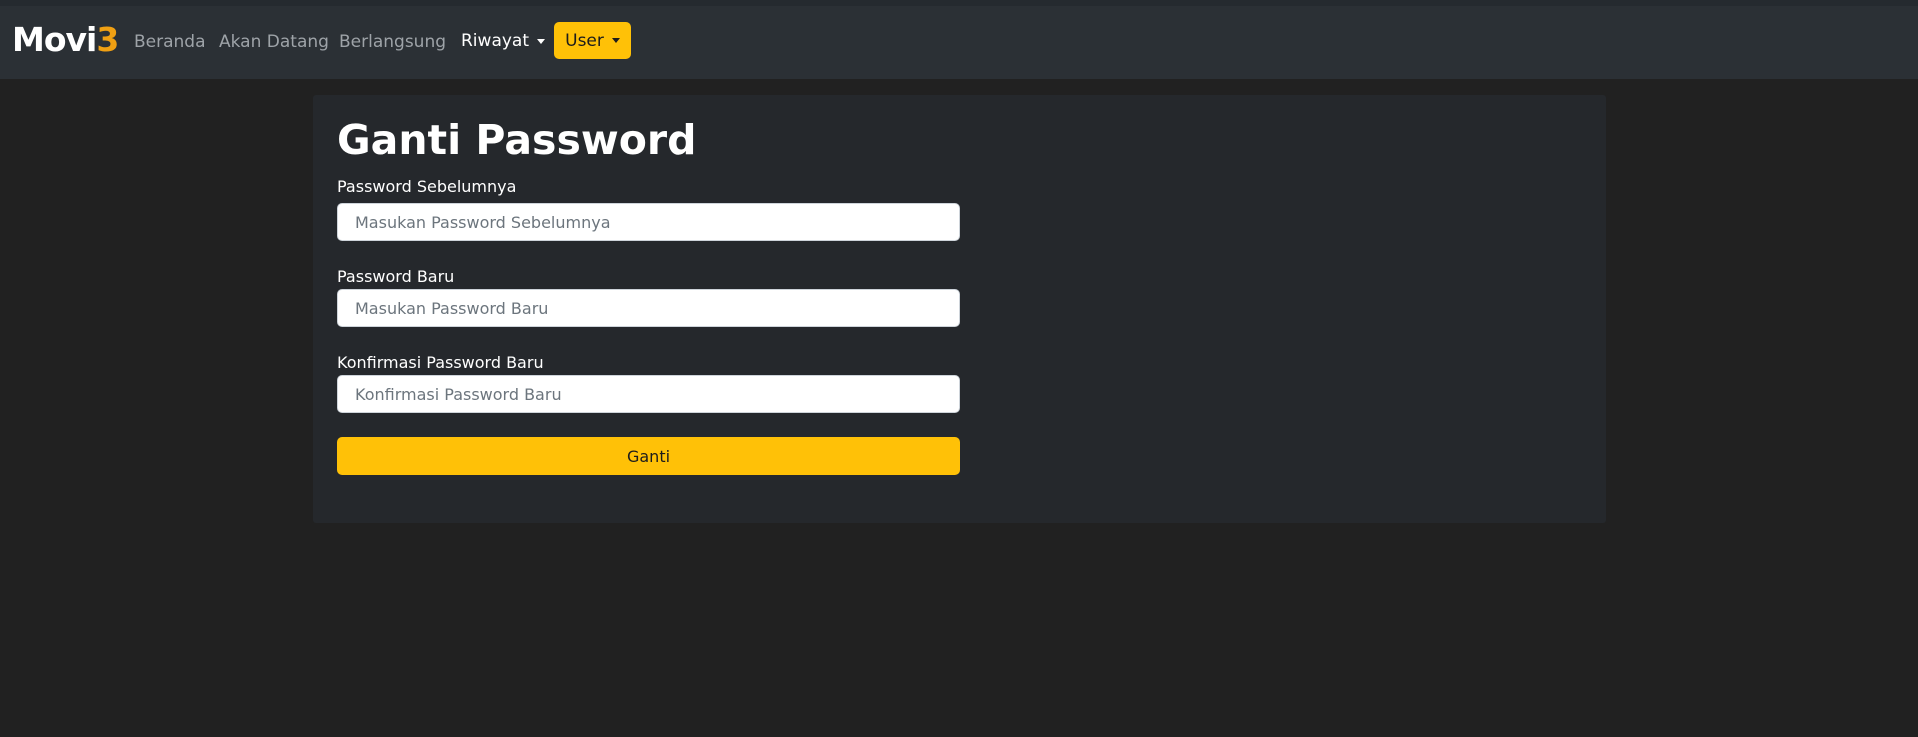 Image resolution: width=1918 pixels, height=737 pixels. What do you see at coordinates (648, 308) in the screenshot?
I see `new-password-input` at bounding box center [648, 308].